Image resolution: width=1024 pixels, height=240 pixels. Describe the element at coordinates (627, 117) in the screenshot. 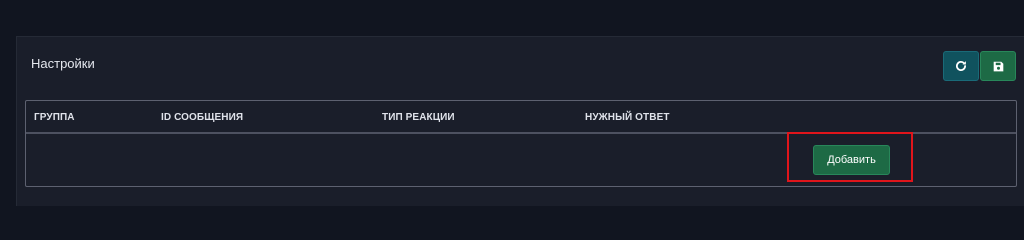

I see `column-required-answer: НУЖНЫЙ ОТВЕТ` at that location.